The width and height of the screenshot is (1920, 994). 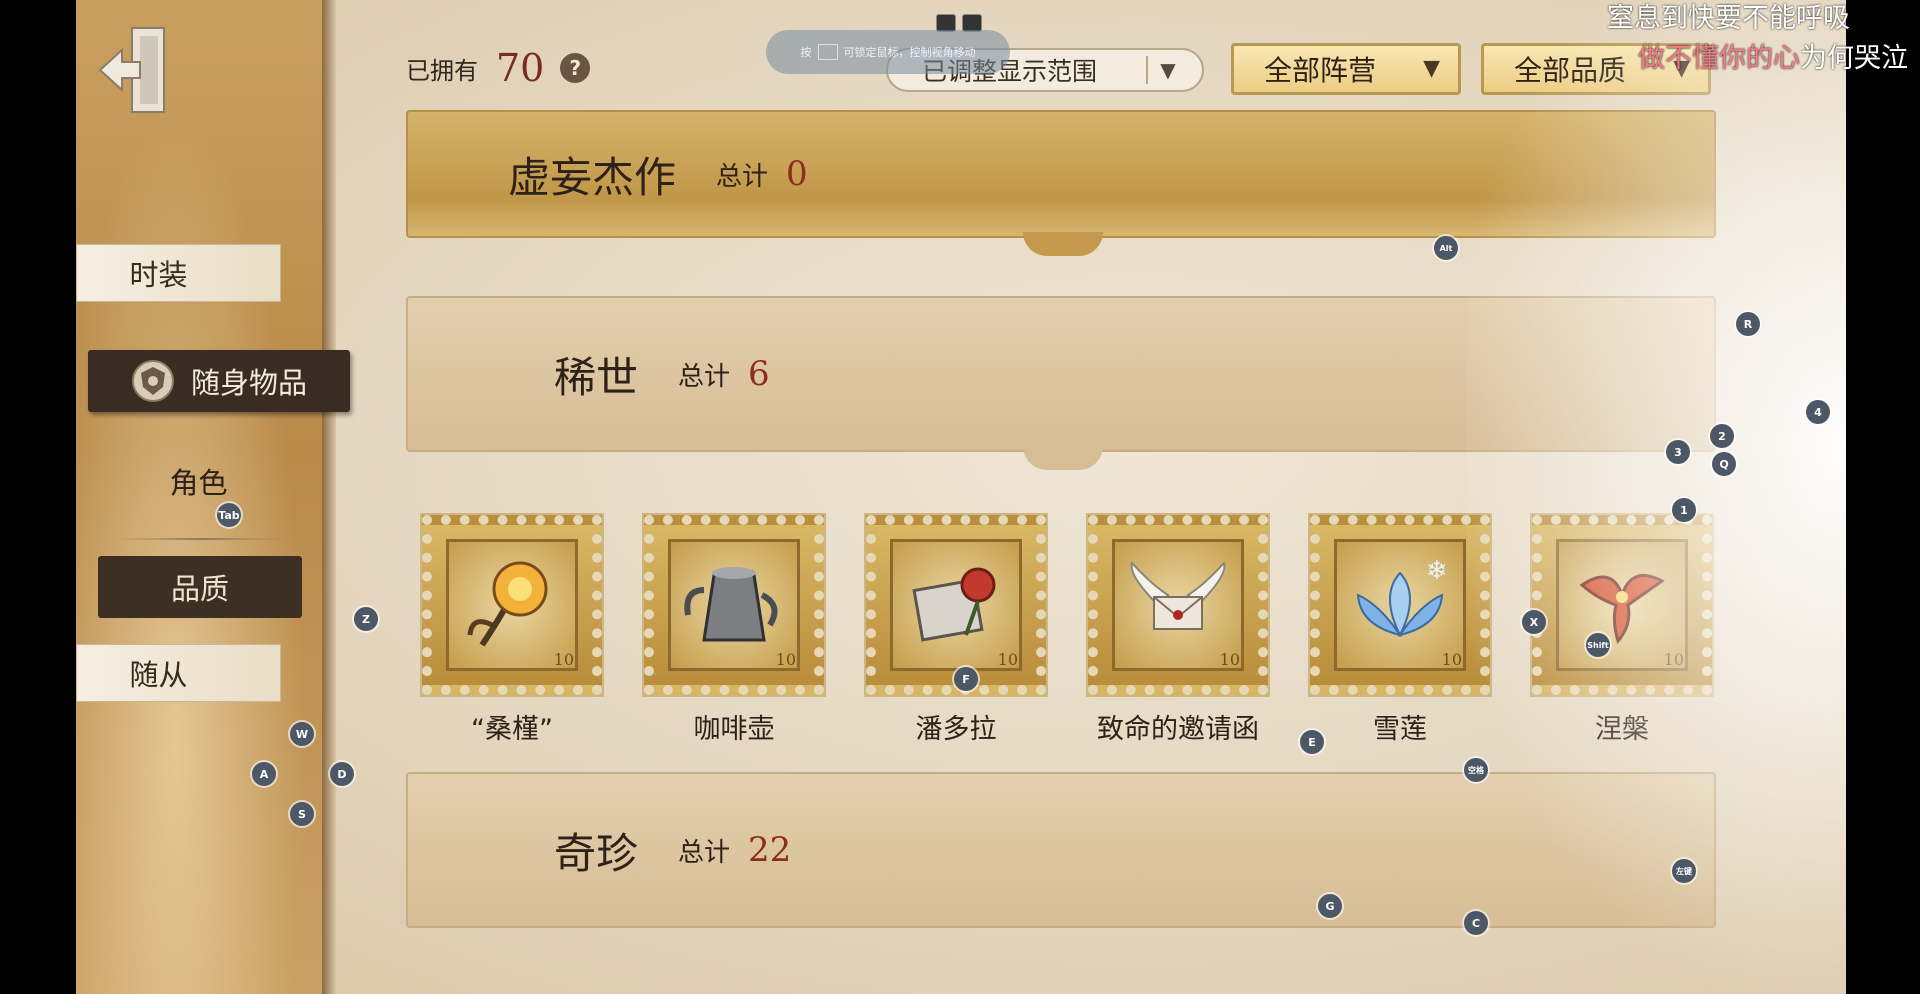 I want to click on owned-label: 已拥有, so click(x=442, y=70).